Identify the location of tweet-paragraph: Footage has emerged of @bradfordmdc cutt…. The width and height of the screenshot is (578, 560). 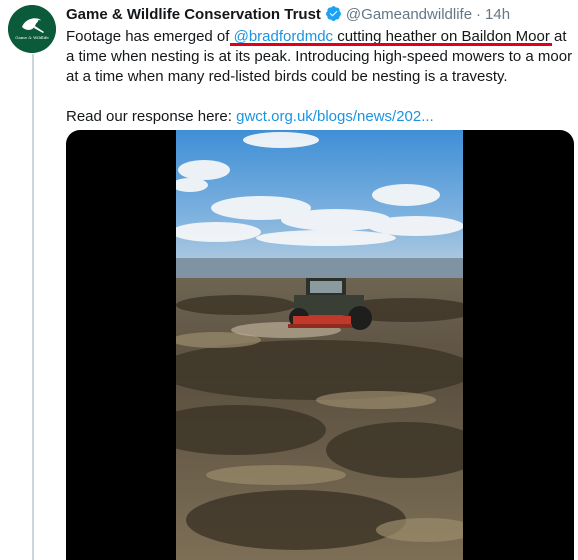
(320, 57).